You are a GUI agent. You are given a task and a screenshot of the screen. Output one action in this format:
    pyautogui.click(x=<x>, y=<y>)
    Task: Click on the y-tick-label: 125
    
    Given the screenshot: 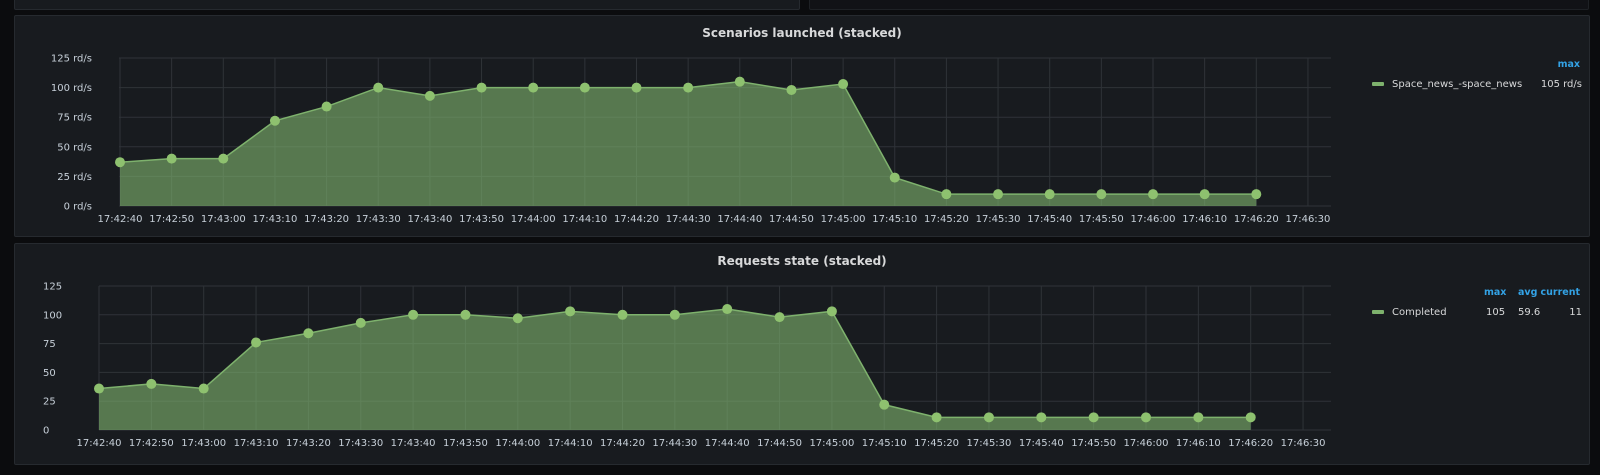 What is the action you would take?
    pyautogui.click(x=52, y=287)
    